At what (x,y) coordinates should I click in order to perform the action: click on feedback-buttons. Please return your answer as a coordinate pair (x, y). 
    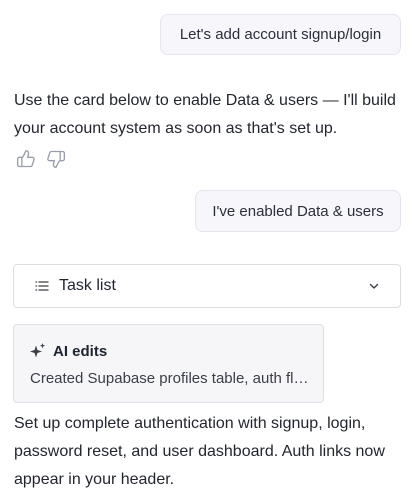
    Looking at the image, I should click on (41, 159).